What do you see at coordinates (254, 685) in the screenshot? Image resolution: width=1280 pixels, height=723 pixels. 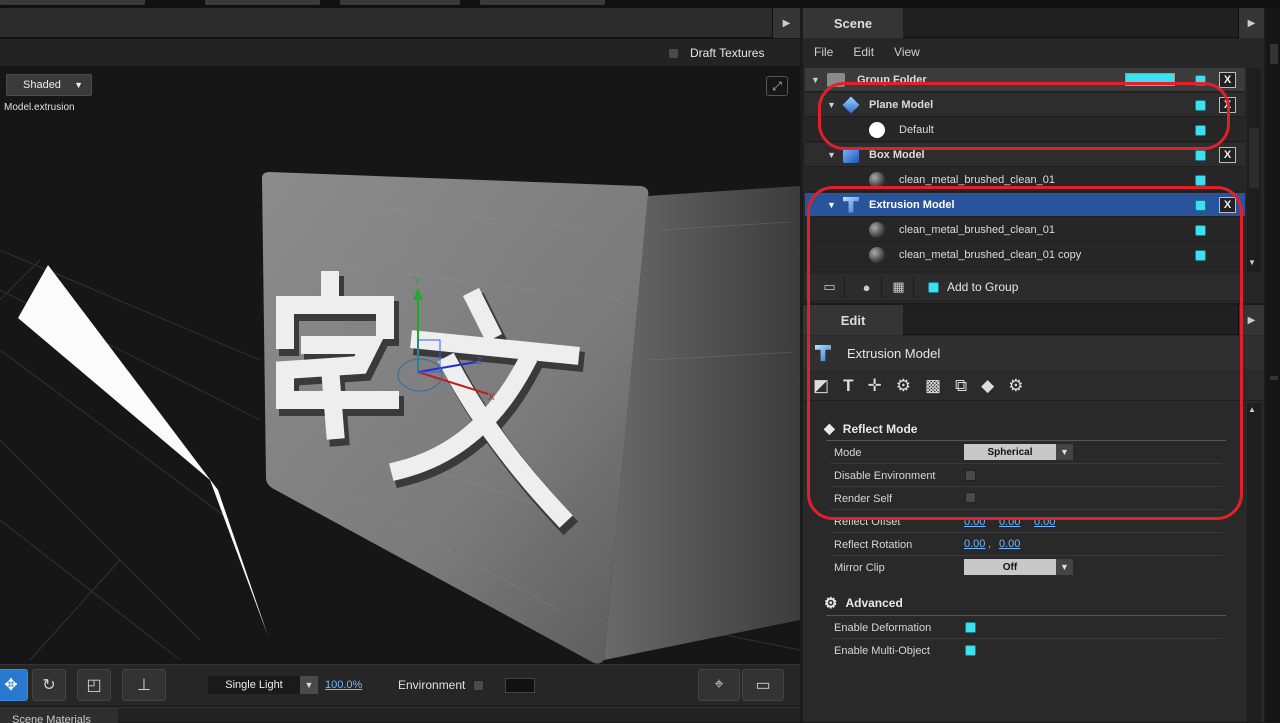 I see `lighting-value: Single Light` at bounding box center [254, 685].